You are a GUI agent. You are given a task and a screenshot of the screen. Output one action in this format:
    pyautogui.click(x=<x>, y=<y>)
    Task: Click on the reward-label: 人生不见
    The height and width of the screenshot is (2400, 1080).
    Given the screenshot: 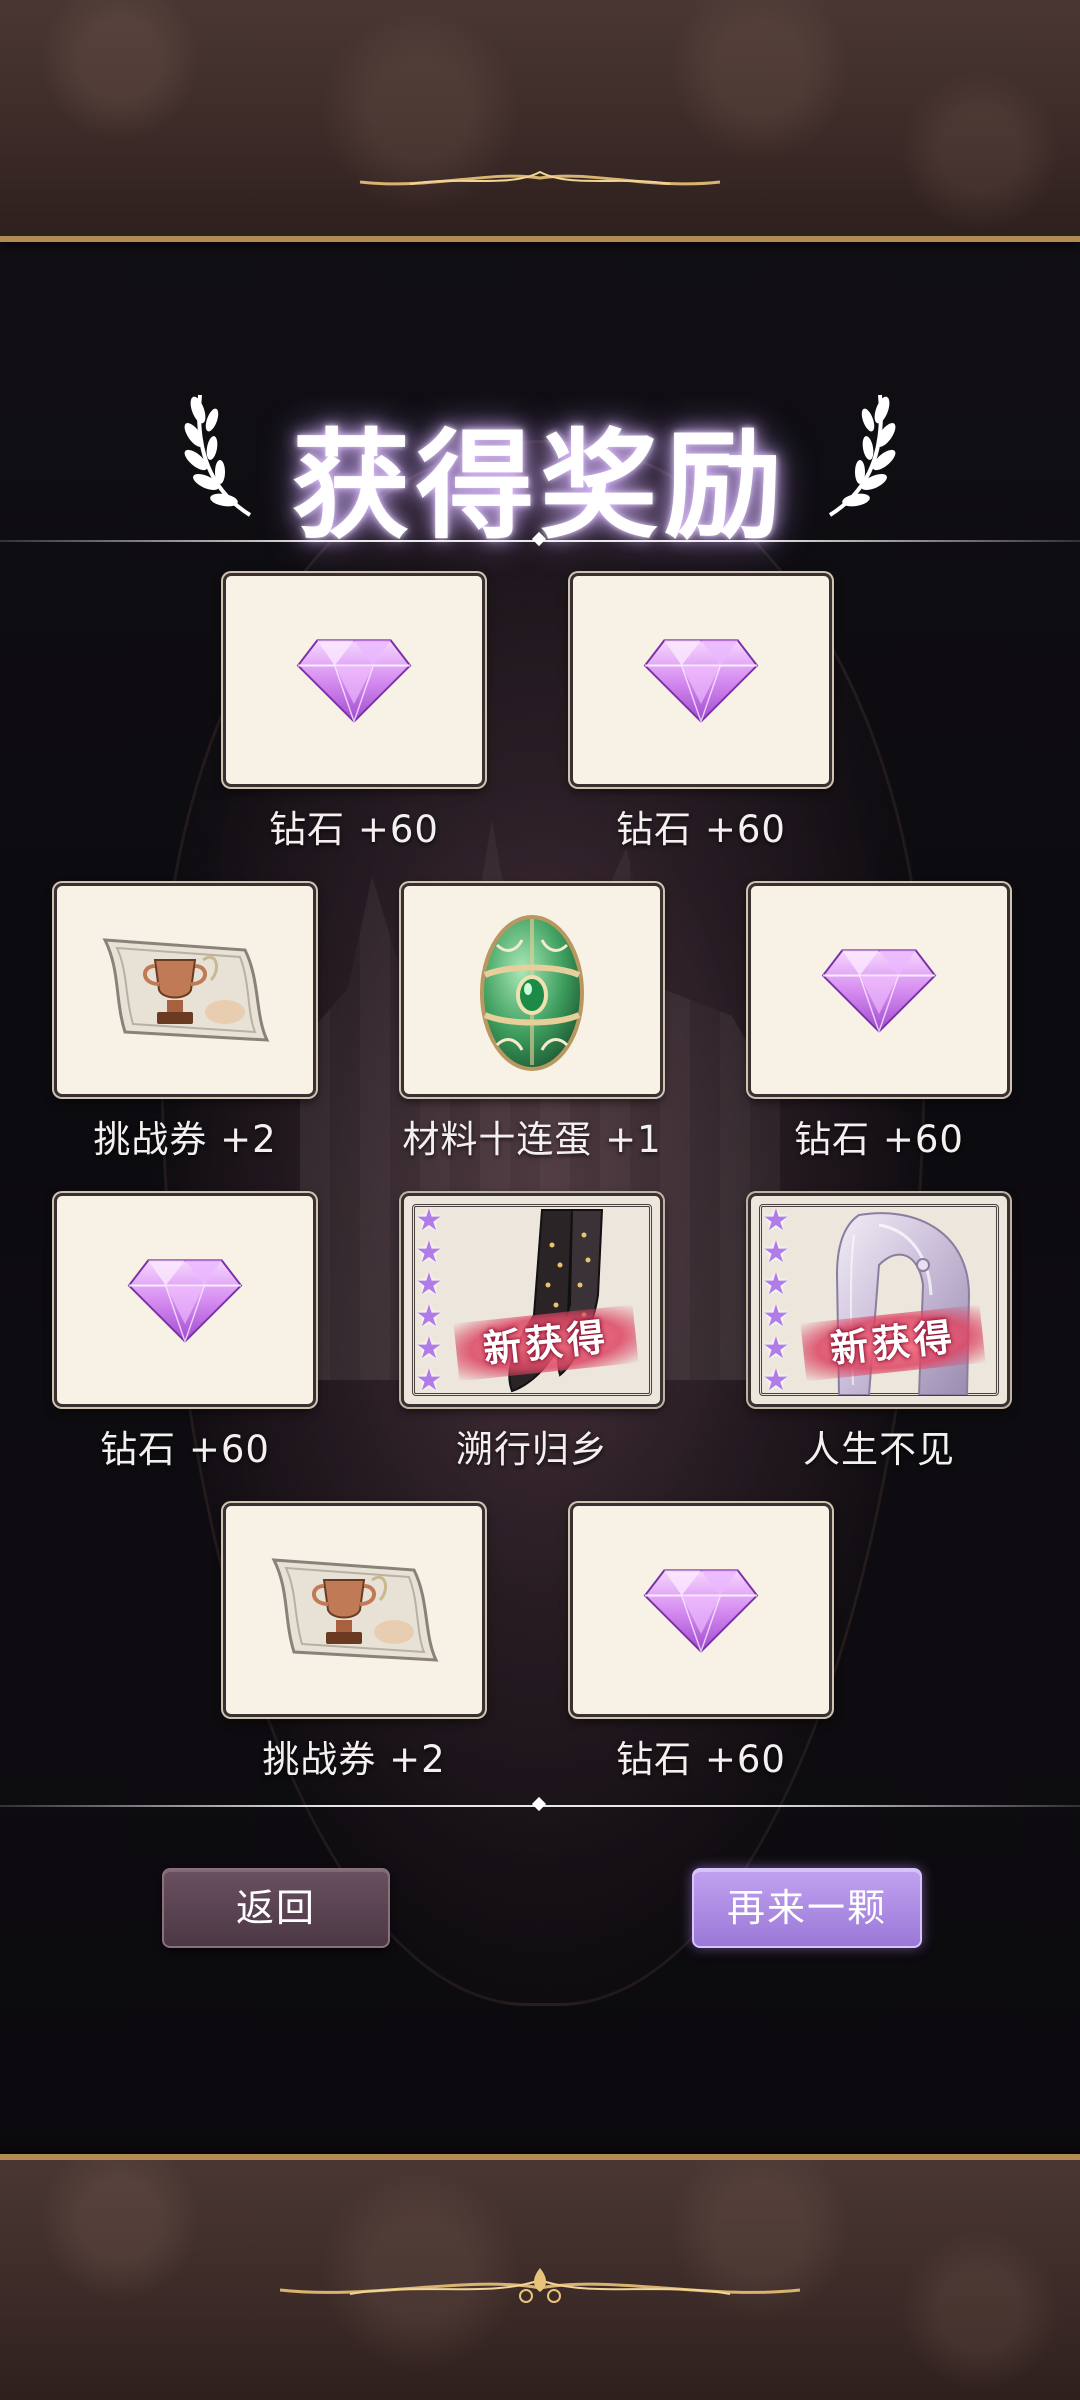 What is the action you would take?
    pyautogui.click(x=879, y=1449)
    